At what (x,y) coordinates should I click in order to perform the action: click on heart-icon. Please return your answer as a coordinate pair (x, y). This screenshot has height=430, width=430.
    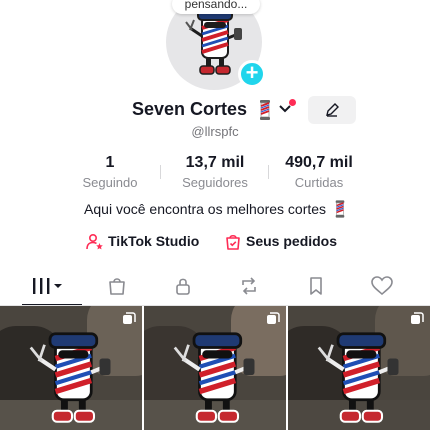
    Looking at the image, I should click on (382, 286).